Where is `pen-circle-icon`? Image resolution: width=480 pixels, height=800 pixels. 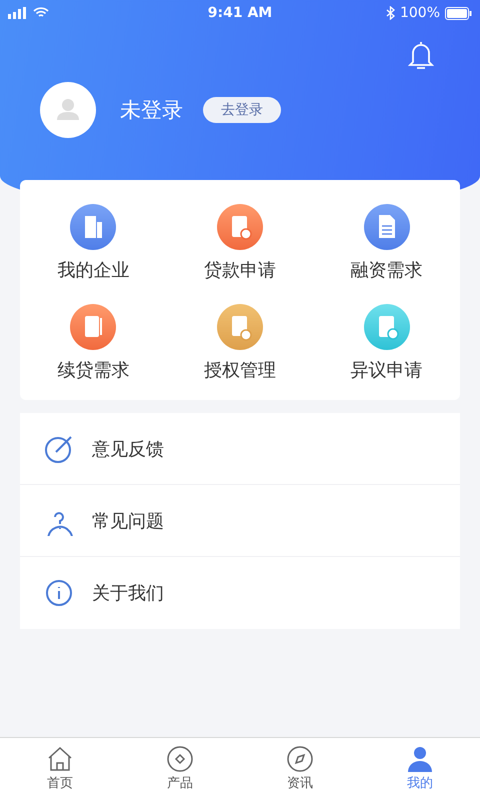 pen-circle-icon is located at coordinates (59, 449).